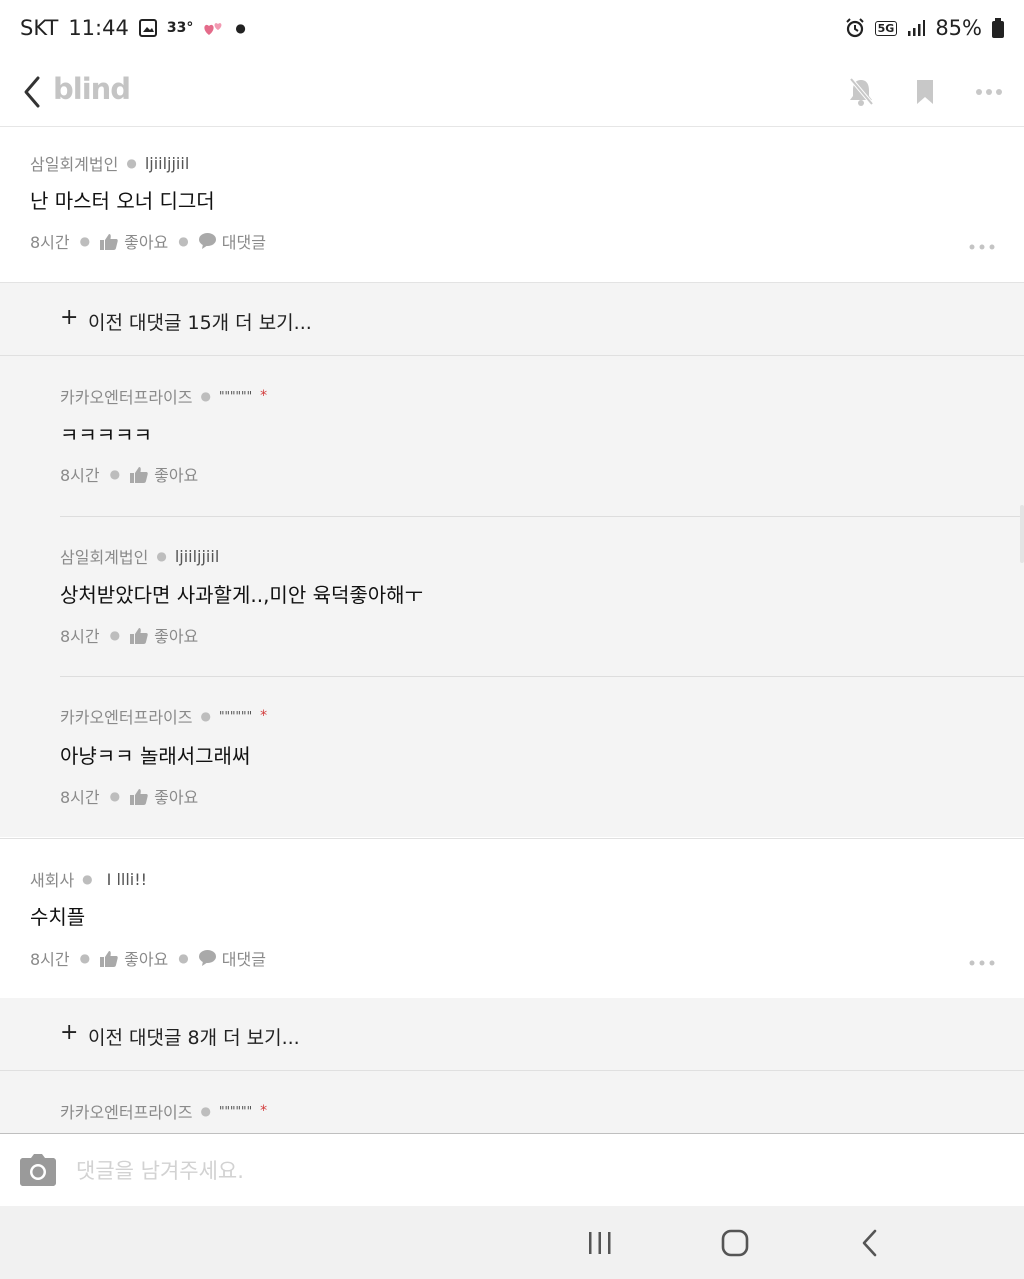 This screenshot has width=1024, height=1279. I want to click on comment: 새회사 ● I llli!! 수치플 8시간 ● 좋아요 ● 대댓글, so click(512, 918).